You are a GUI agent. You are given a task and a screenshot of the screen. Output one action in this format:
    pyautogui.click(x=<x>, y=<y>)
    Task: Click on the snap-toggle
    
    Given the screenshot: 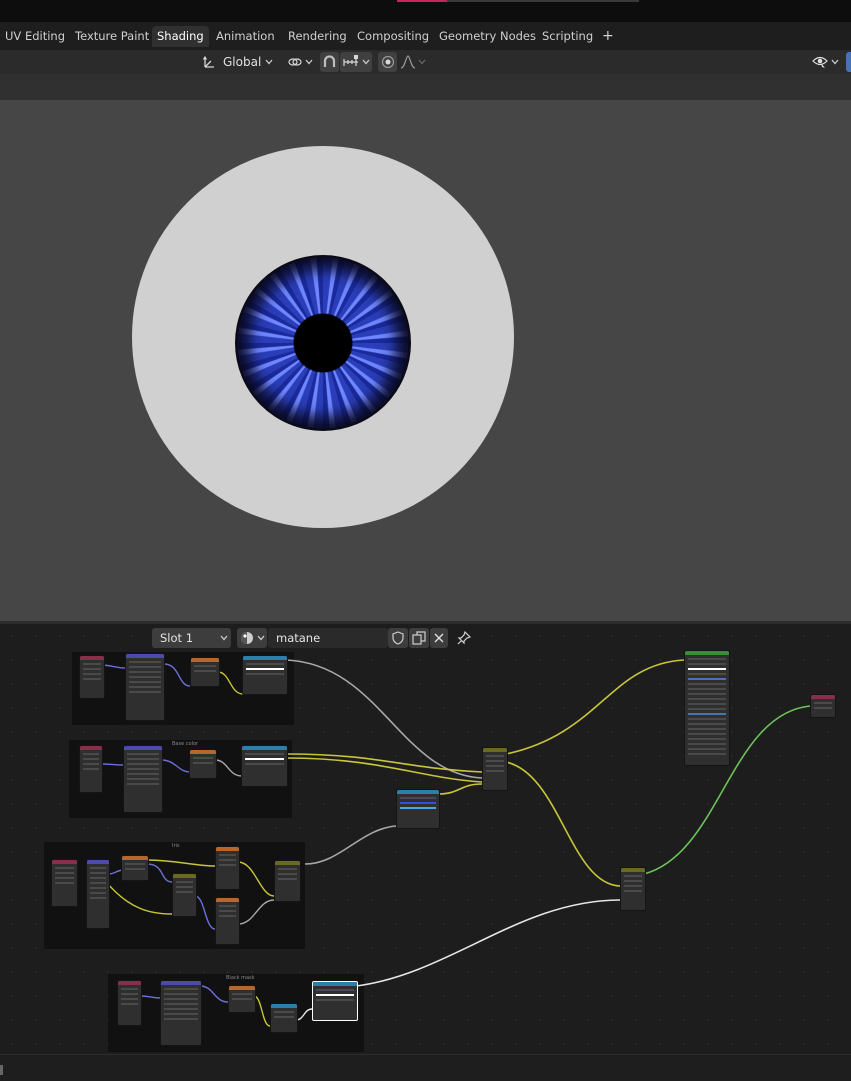 What is the action you would take?
    pyautogui.click(x=329, y=62)
    